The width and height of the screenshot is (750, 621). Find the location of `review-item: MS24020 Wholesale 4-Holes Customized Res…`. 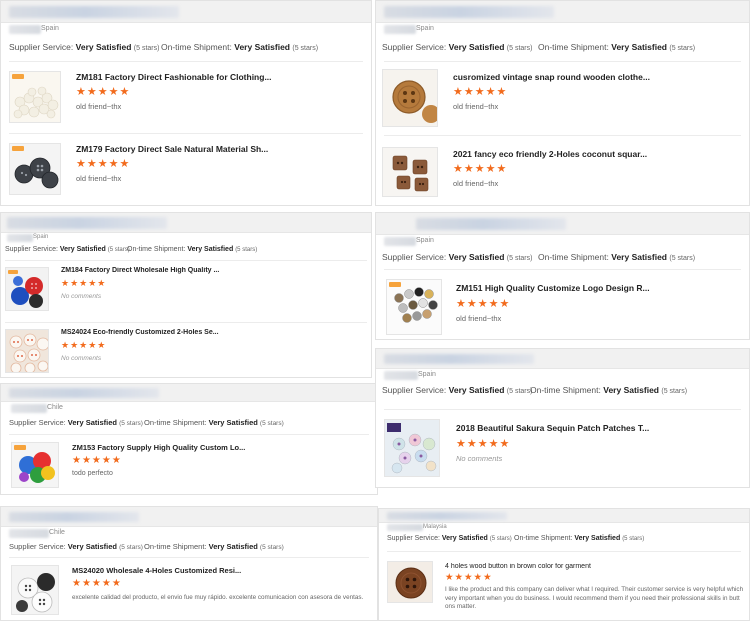

review-item: MS24020 Wholesale 4-Holes Customized Res… is located at coordinates (189, 591).